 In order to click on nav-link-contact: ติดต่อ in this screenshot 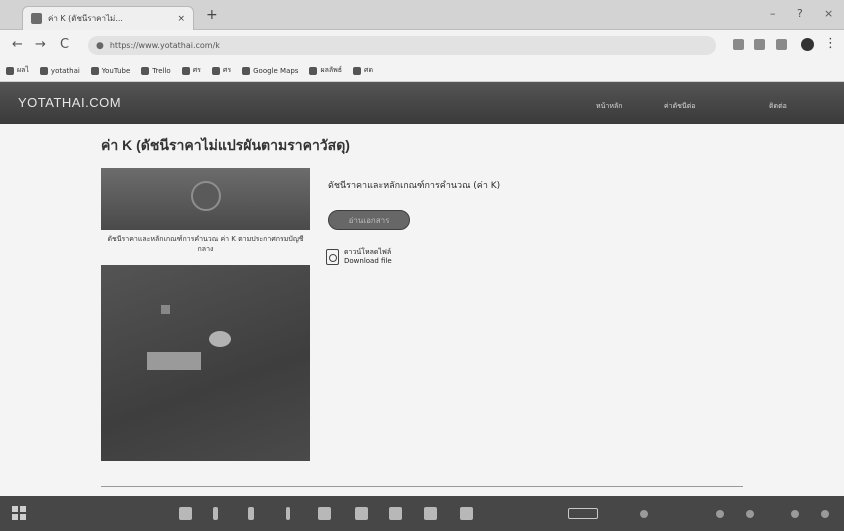, I will do `click(778, 106)`.